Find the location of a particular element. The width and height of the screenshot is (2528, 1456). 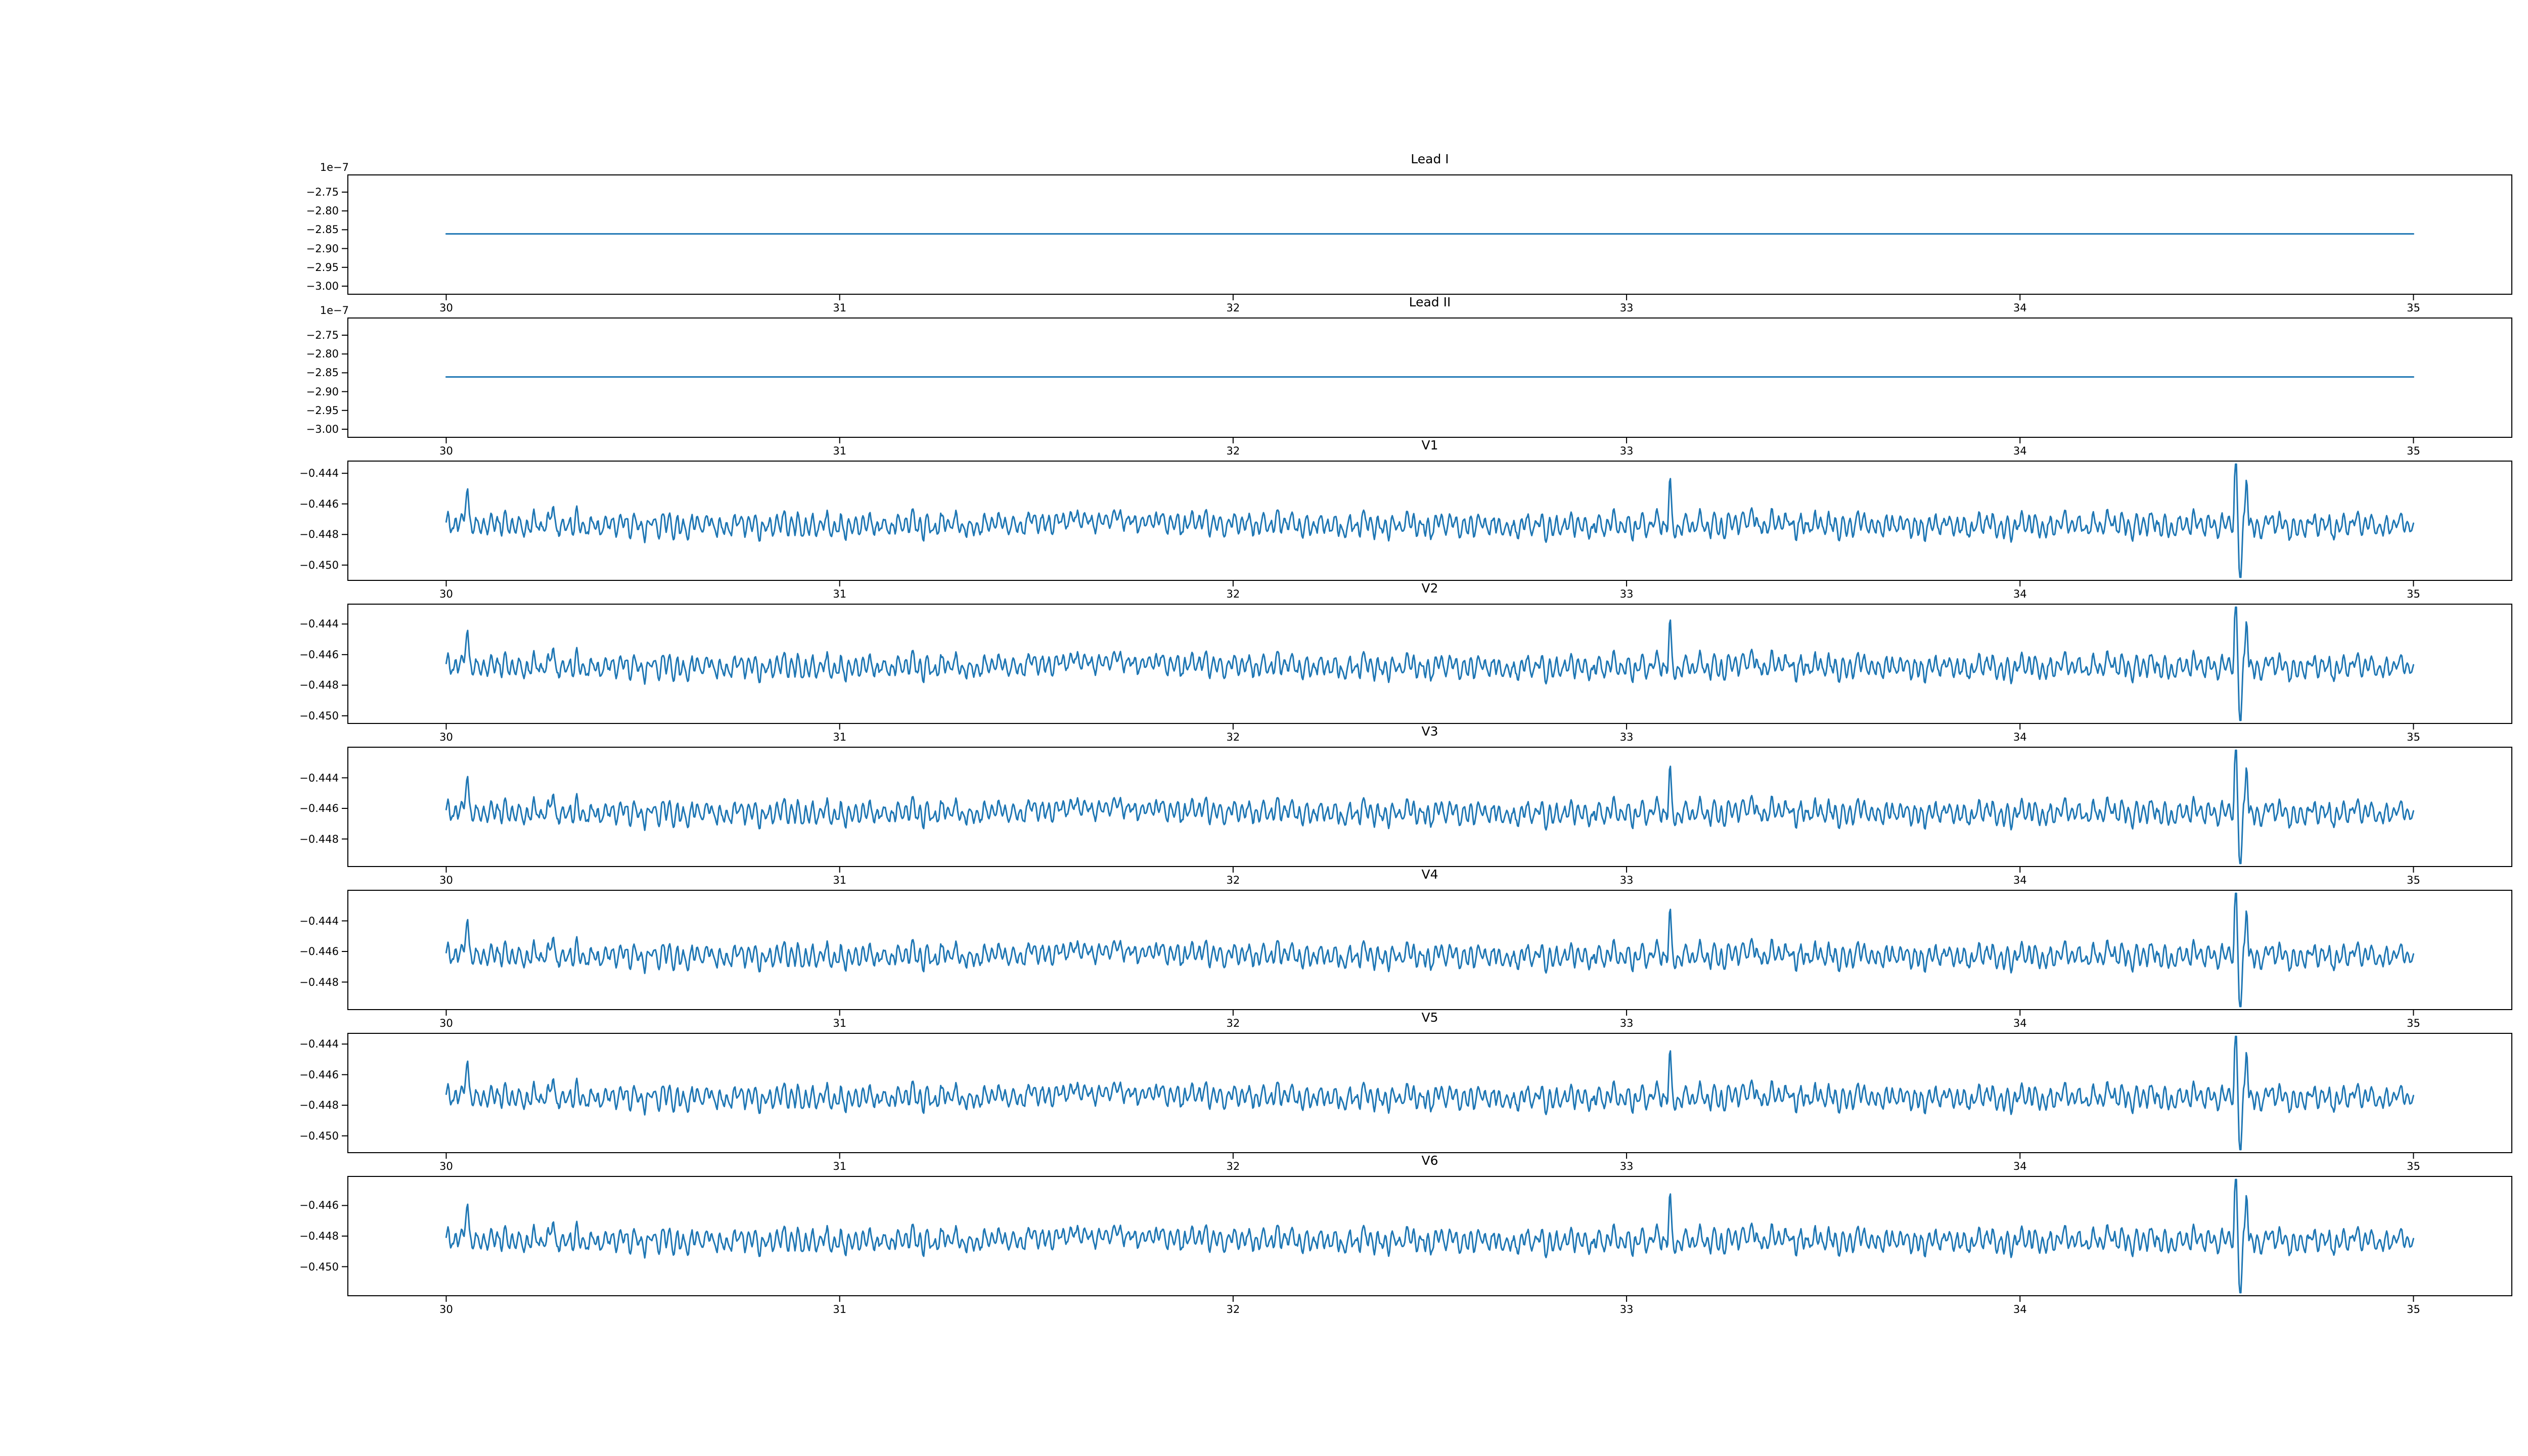

x-tick-label: 31 is located at coordinates (840, 1309).